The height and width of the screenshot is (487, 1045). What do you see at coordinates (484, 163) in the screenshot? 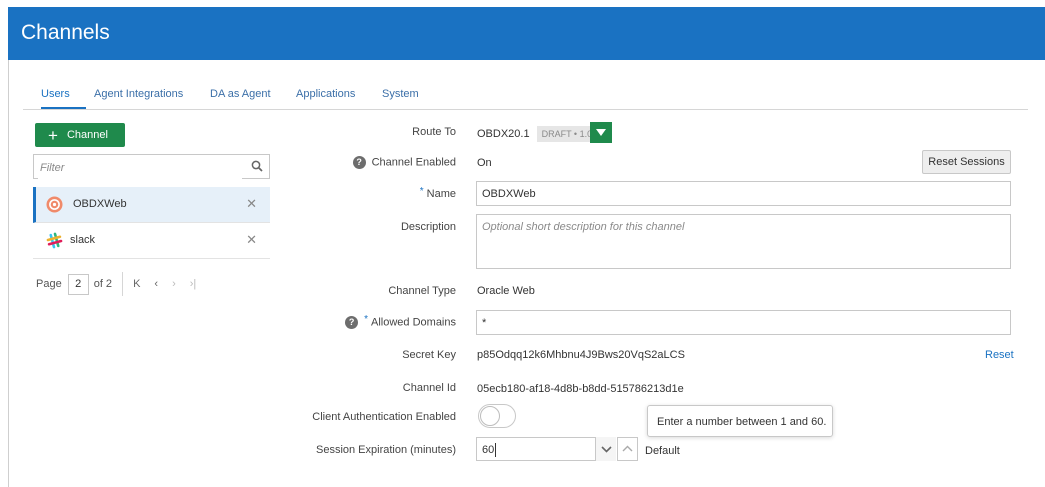
I see `channel-enabled-value: On` at bounding box center [484, 163].